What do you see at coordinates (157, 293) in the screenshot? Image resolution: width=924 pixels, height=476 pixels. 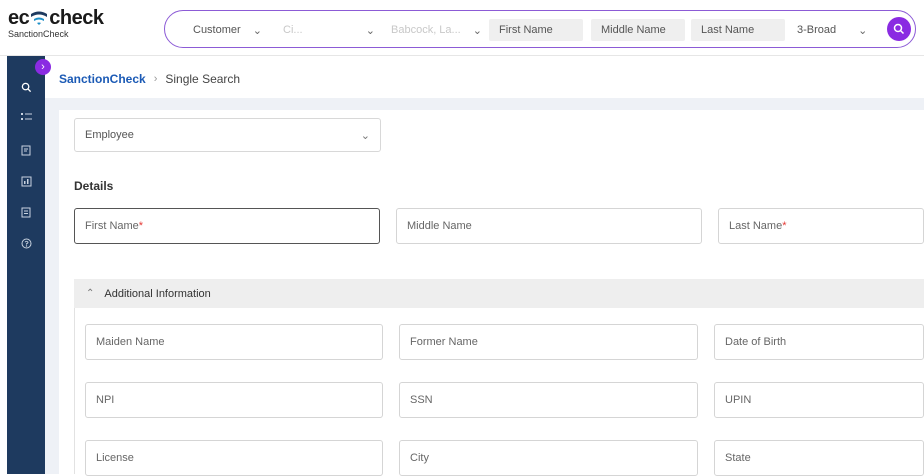 I see `additional-info-heading: Additional Information` at bounding box center [157, 293].